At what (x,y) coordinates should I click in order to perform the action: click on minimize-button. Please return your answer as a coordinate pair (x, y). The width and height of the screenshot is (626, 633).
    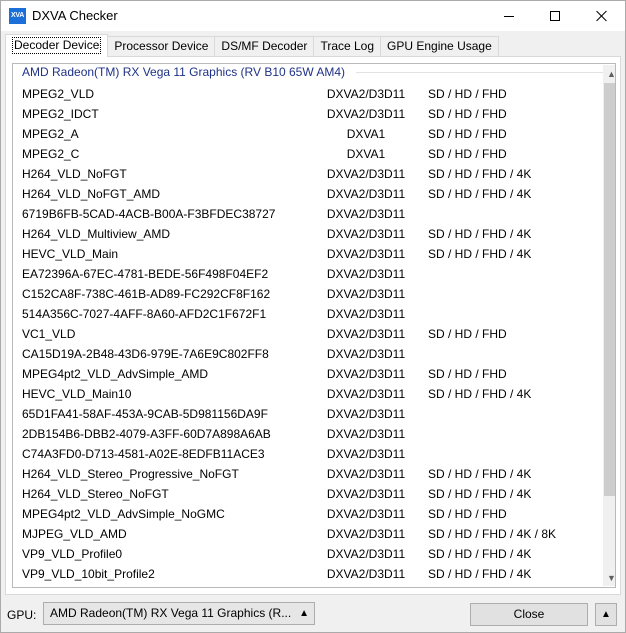
    Looking at the image, I should click on (509, 16).